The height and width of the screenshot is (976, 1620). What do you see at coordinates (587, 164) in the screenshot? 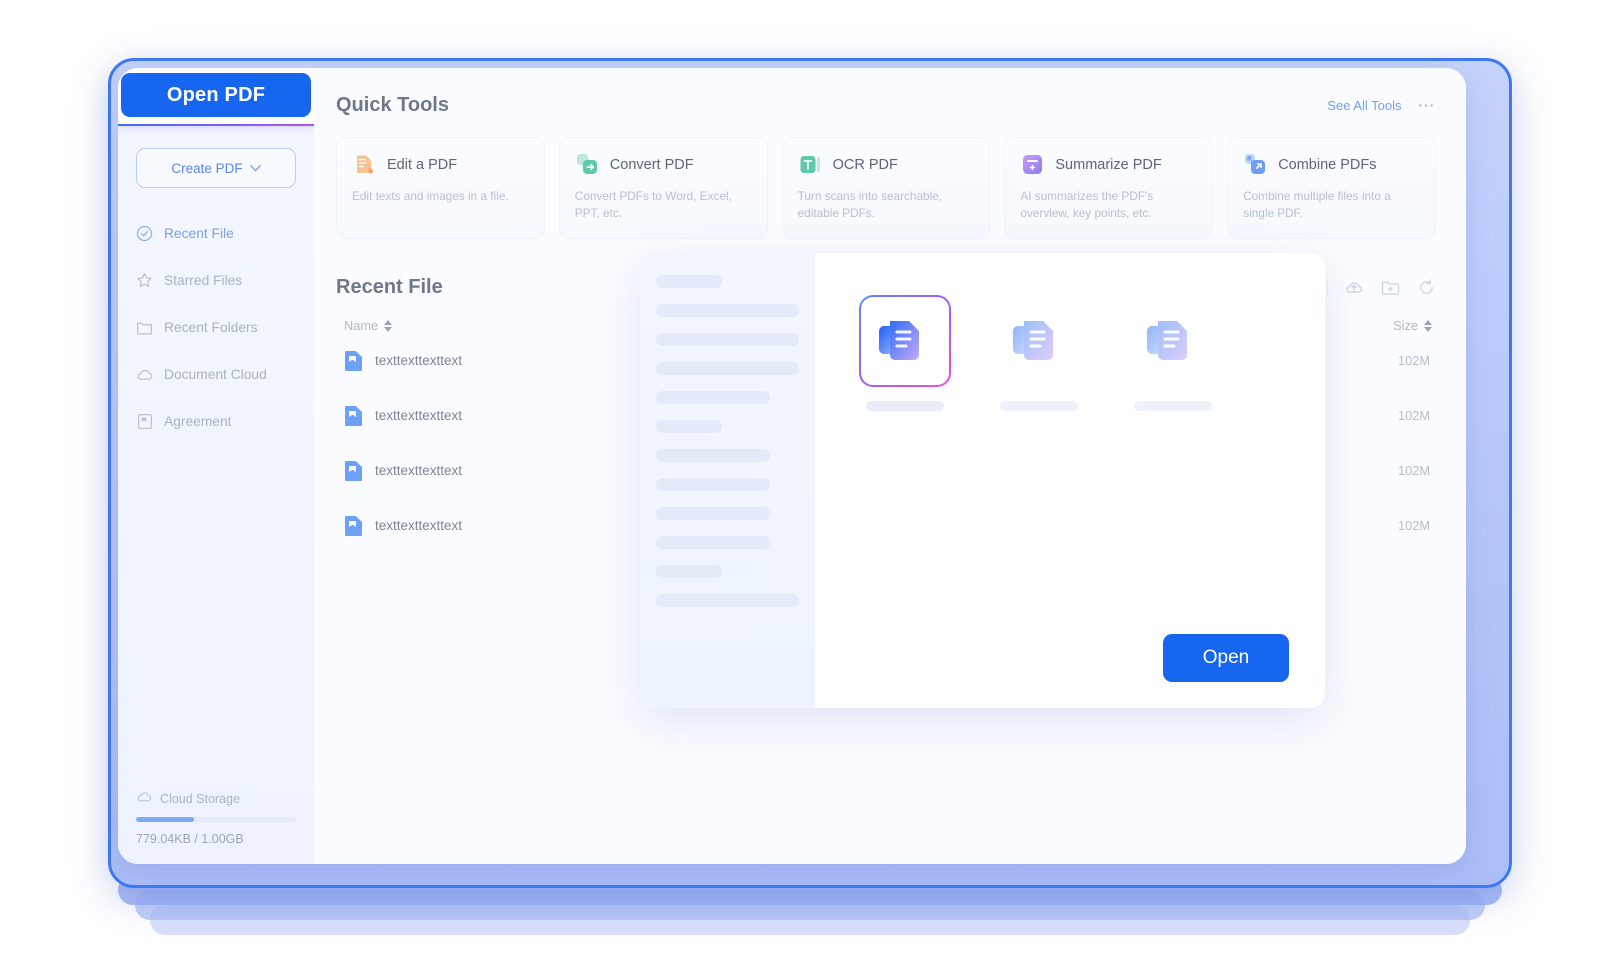
I see `convert-pdf-icon` at bounding box center [587, 164].